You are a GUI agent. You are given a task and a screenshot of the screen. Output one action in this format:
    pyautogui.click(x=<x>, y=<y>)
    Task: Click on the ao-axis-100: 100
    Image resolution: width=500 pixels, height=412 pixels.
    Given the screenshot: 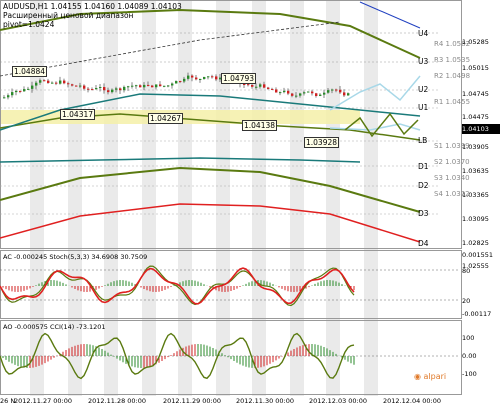 What is the action you would take?
    pyautogui.click(x=468, y=338)
    